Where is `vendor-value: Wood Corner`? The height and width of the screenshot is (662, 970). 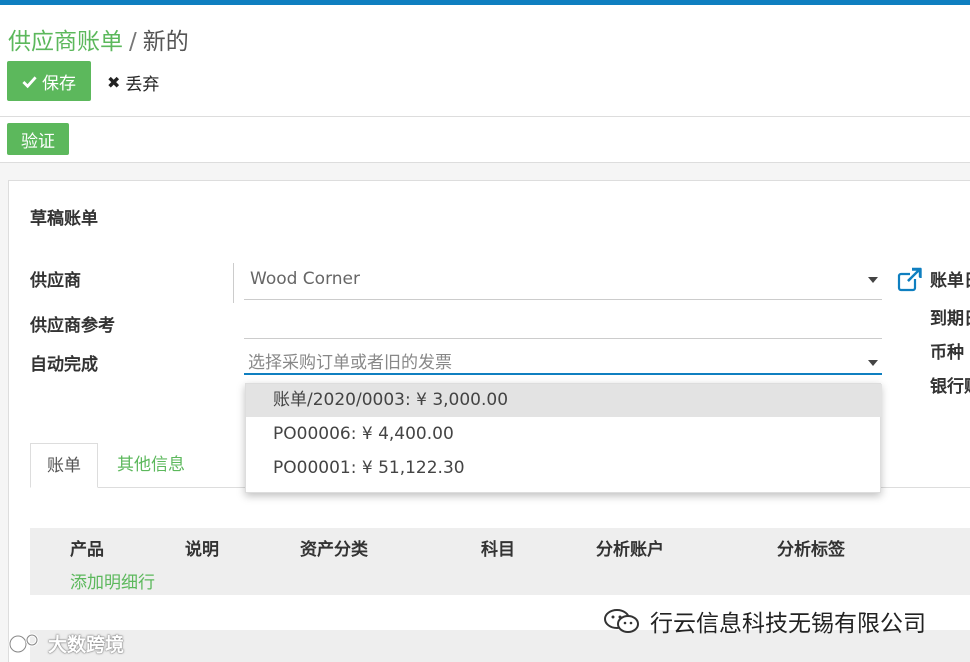
vendor-value: Wood Corner is located at coordinates (305, 279).